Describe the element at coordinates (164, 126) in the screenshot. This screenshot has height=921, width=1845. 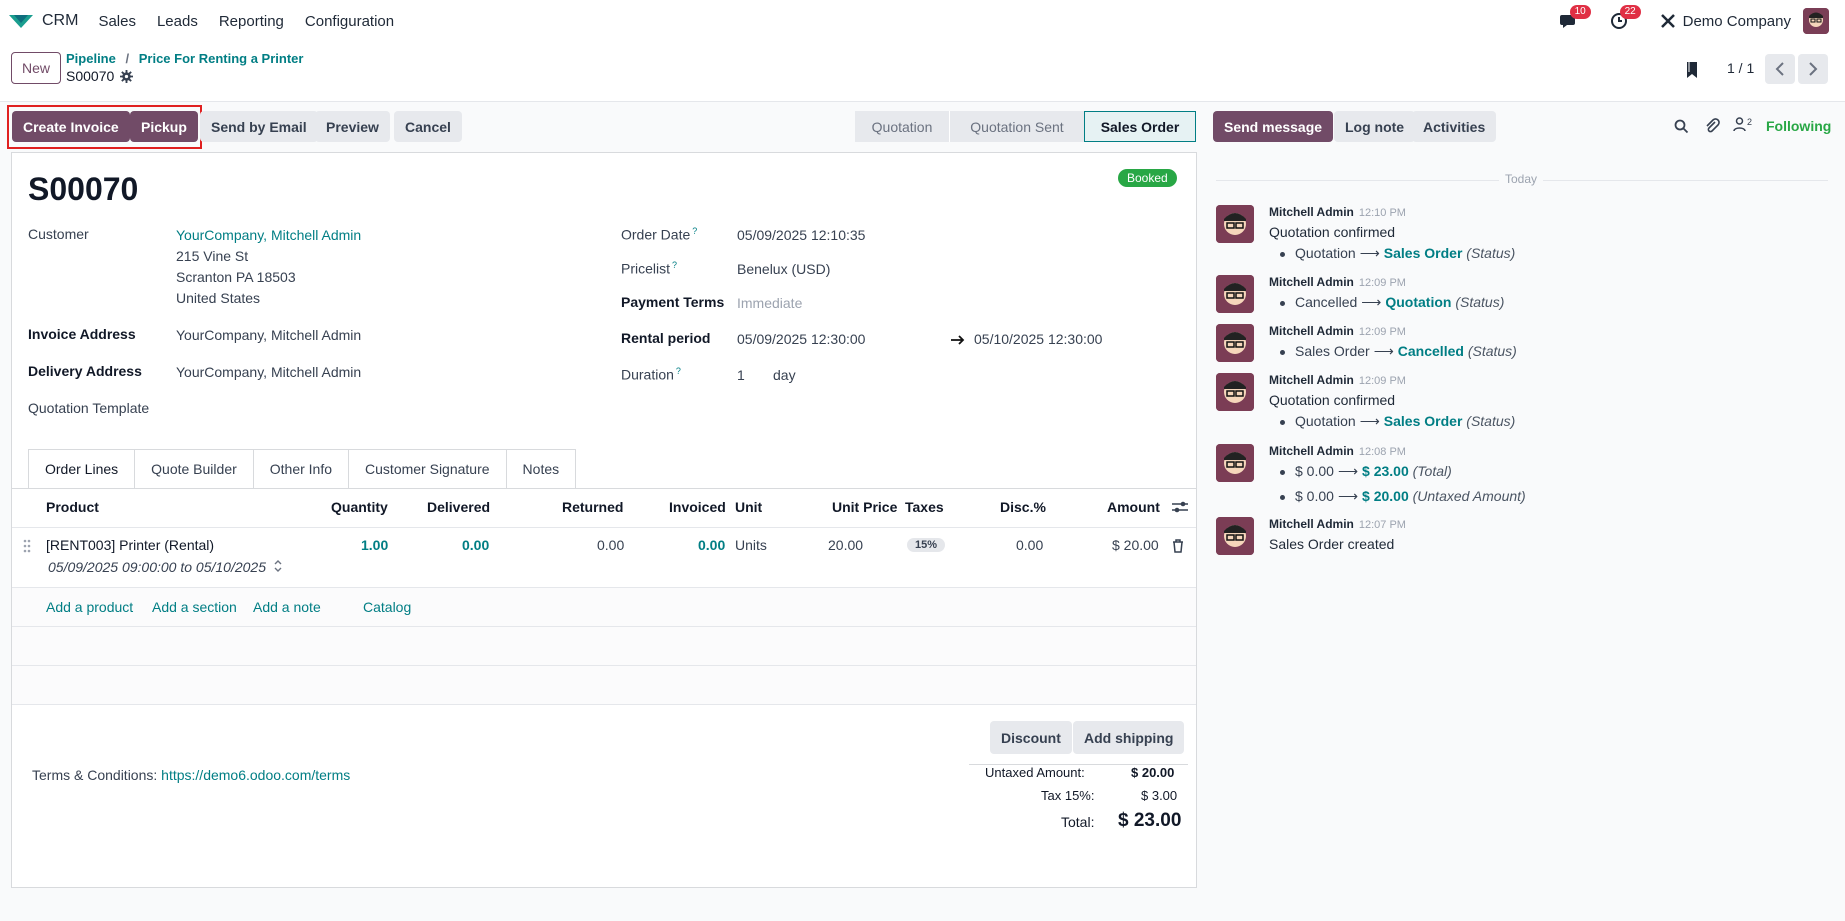
I see `pickup-button: Pickup` at that location.